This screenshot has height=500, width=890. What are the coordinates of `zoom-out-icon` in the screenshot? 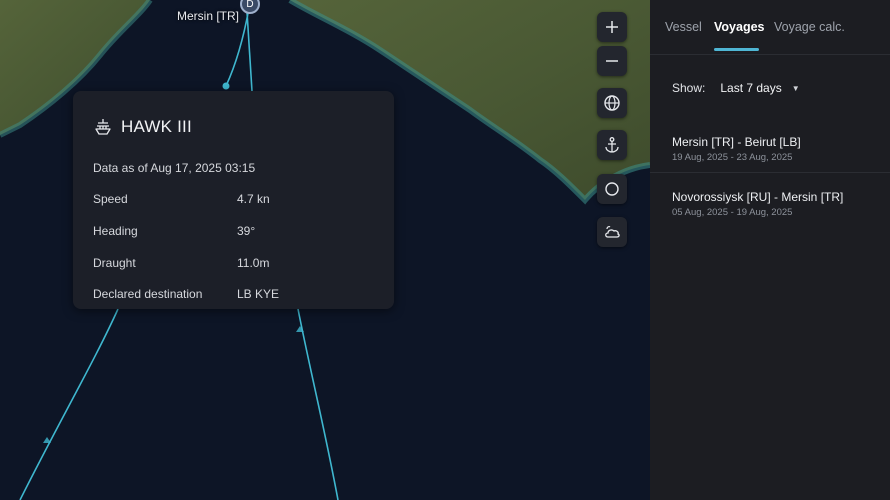 It's located at (612, 61).